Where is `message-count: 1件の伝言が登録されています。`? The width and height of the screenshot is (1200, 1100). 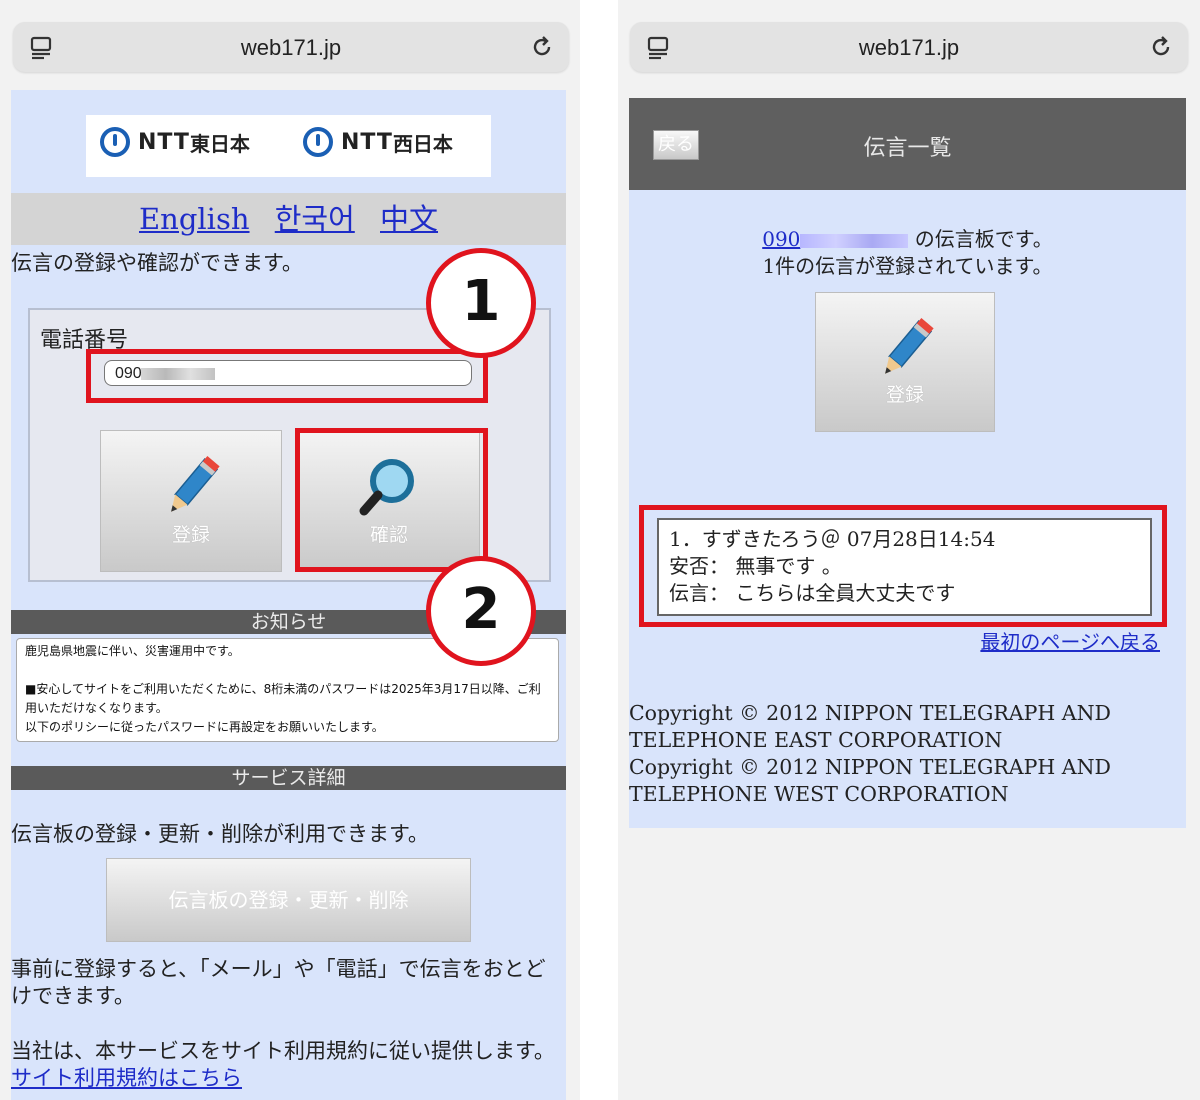 message-count: 1件の伝言が登録されています。 is located at coordinates (907, 266).